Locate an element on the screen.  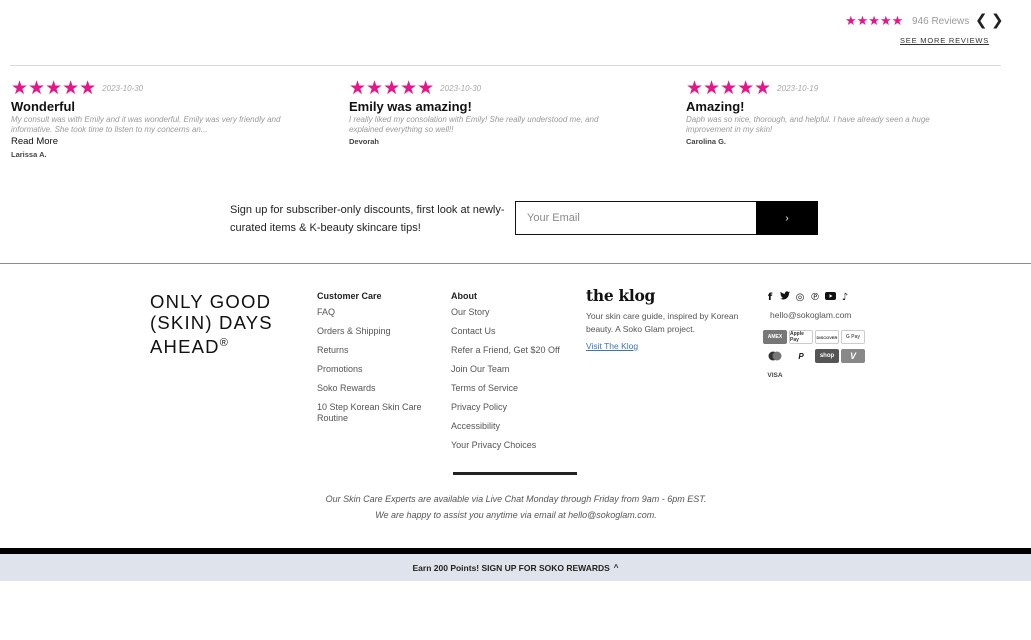
pinterest-icon: ℗ is located at coordinates (815, 297).